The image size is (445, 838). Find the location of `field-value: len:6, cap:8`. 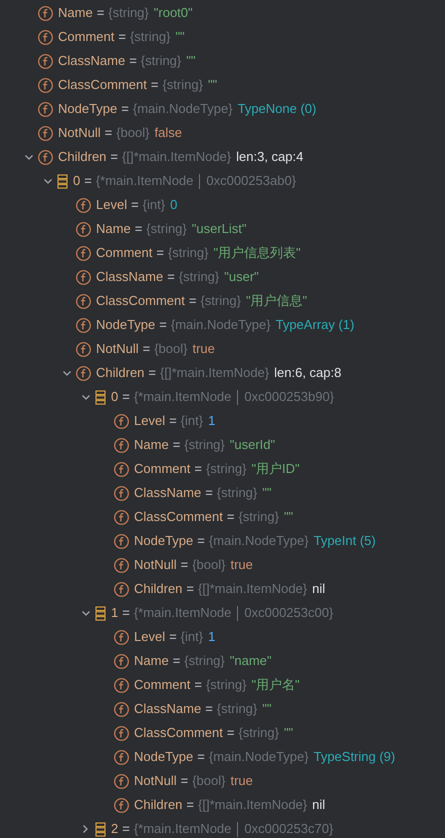

field-value: len:6, cap:8 is located at coordinates (308, 373).